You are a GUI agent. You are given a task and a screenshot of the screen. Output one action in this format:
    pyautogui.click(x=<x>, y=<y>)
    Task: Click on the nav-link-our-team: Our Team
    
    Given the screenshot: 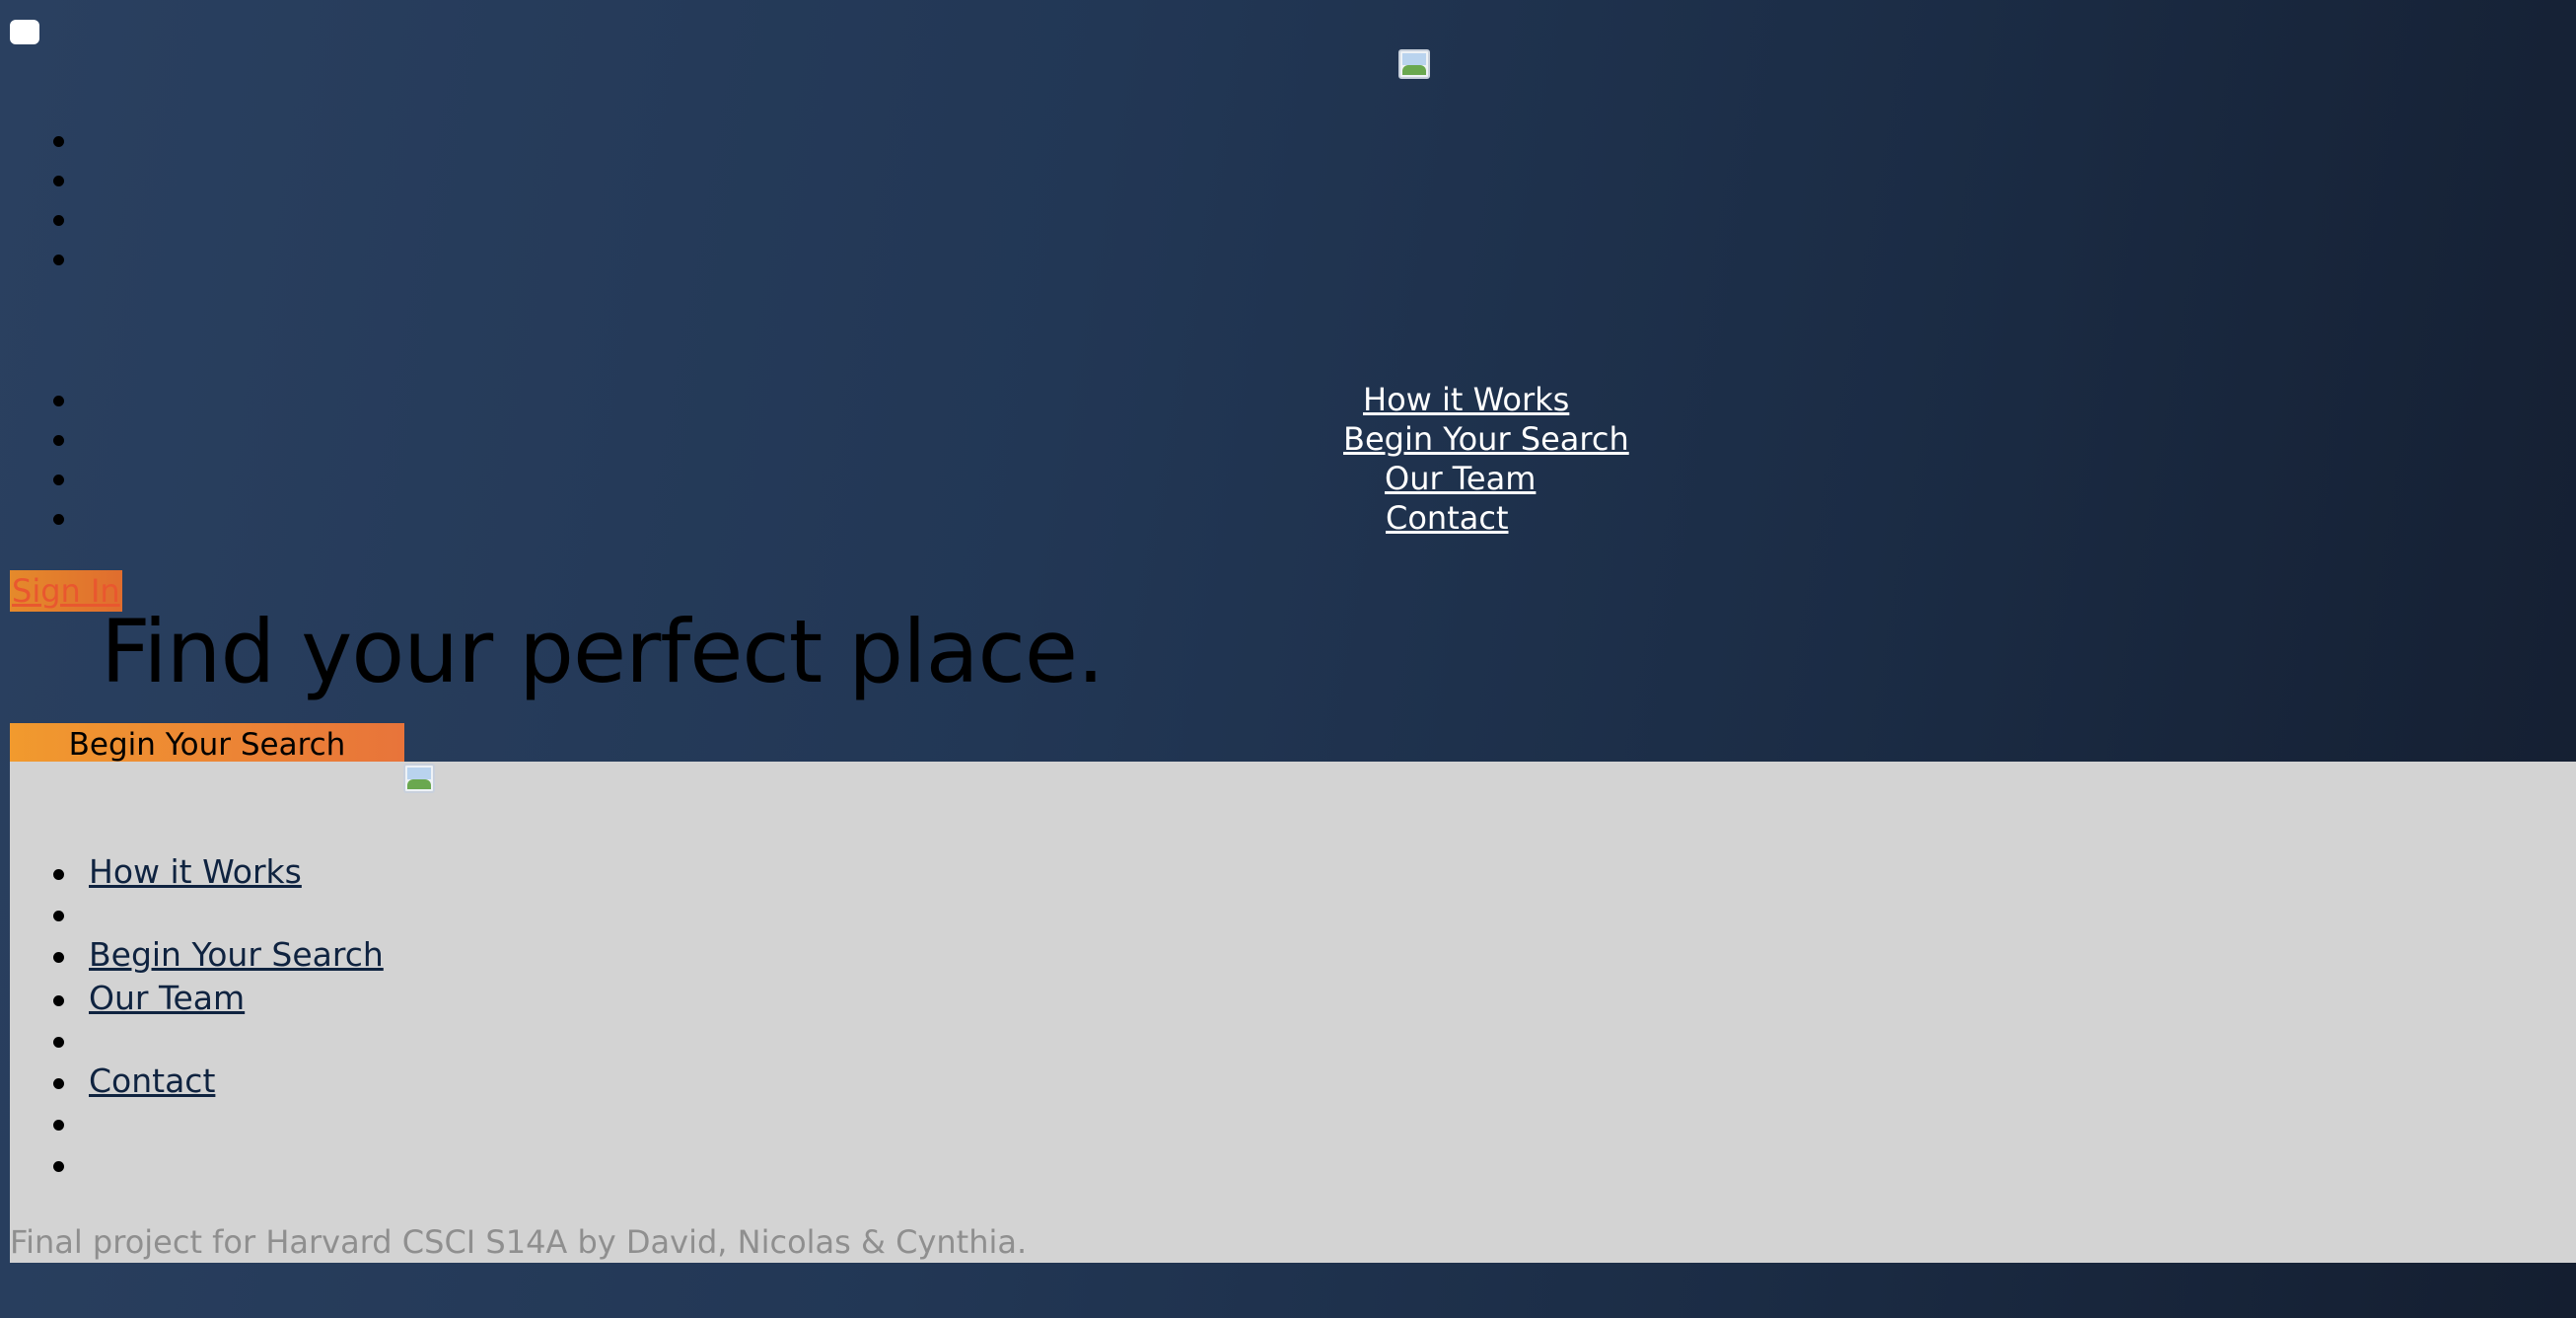 What is the action you would take?
    pyautogui.click(x=1460, y=478)
    